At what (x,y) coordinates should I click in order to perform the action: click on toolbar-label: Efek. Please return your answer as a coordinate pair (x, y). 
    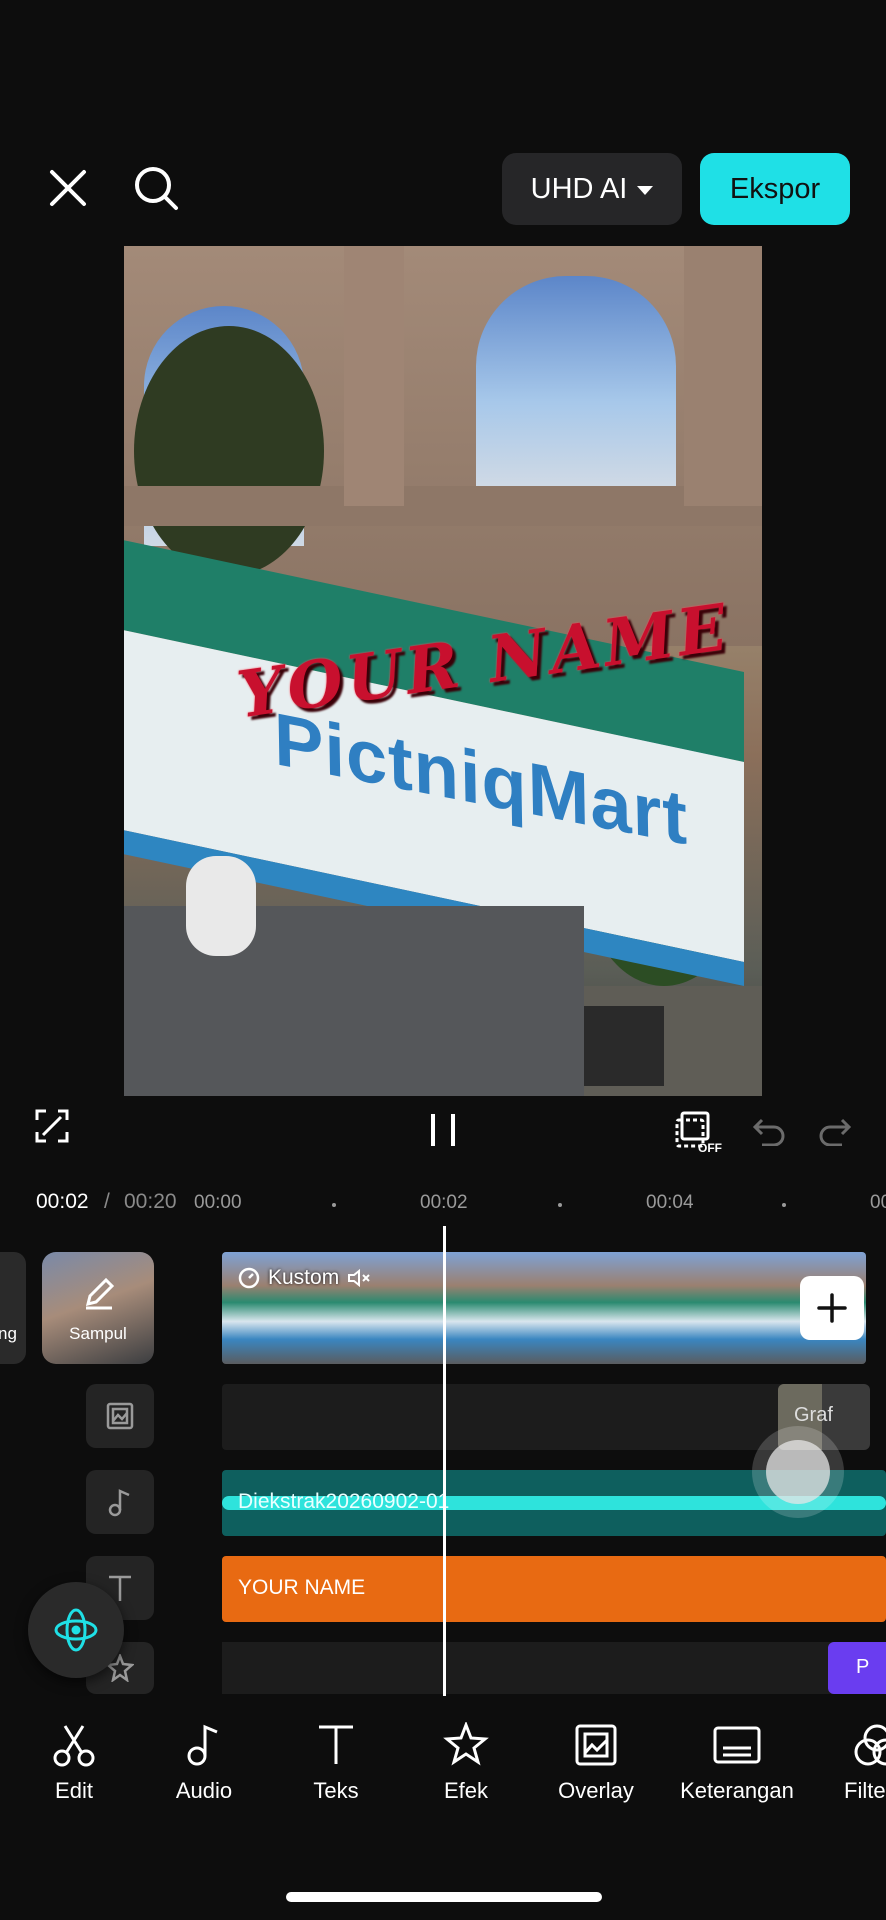
    Looking at the image, I should click on (466, 1790).